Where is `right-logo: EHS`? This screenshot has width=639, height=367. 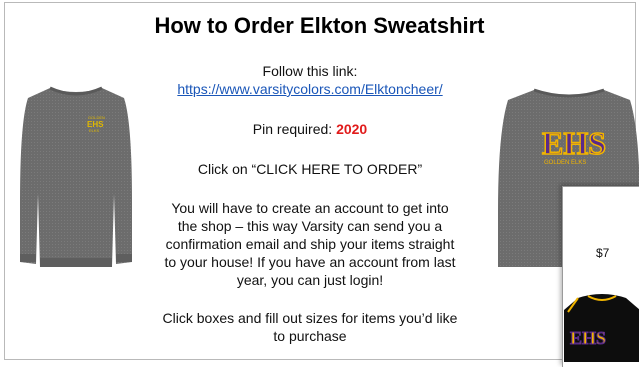
right-logo: EHS is located at coordinates (574, 143).